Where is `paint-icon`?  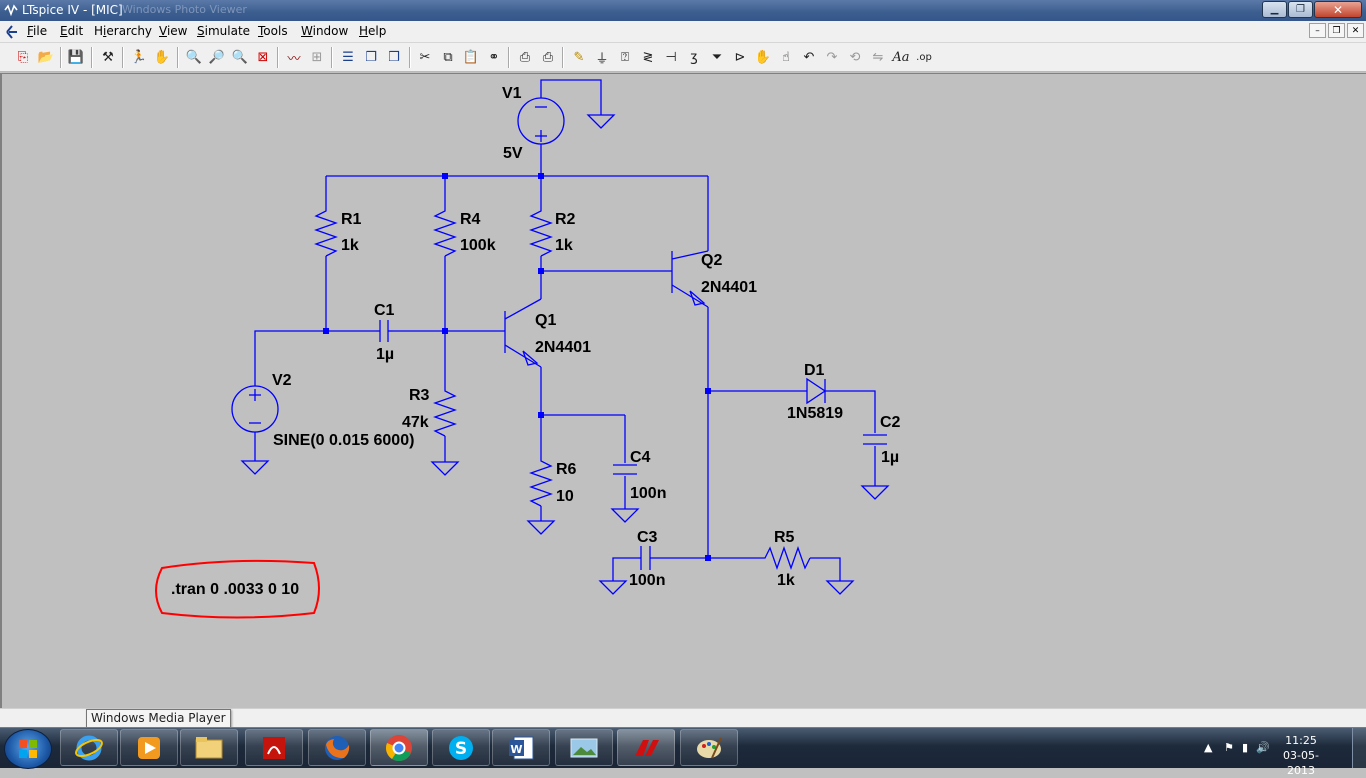 paint-icon is located at coordinates (709, 747).